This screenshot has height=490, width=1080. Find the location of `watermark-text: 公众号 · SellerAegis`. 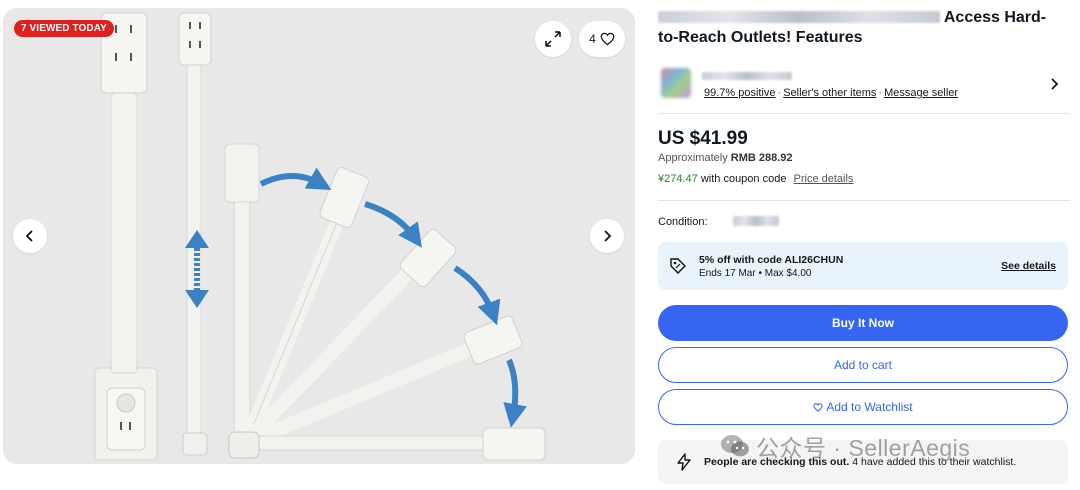

watermark-text: 公众号 · SellerAegis is located at coordinates (863, 448).